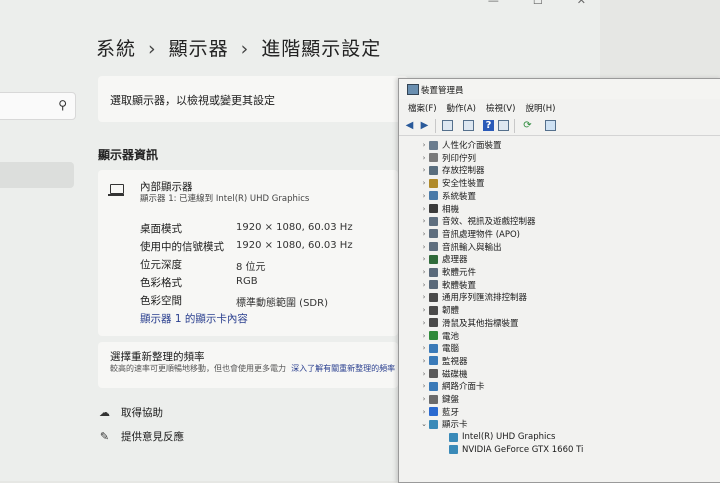 This screenshot has width=720, height=483. What do you see at coordinates (472, 247) in the screenshot?
I see `device-label: 音訊輸入與輸出` at bounding box center [472, 247].